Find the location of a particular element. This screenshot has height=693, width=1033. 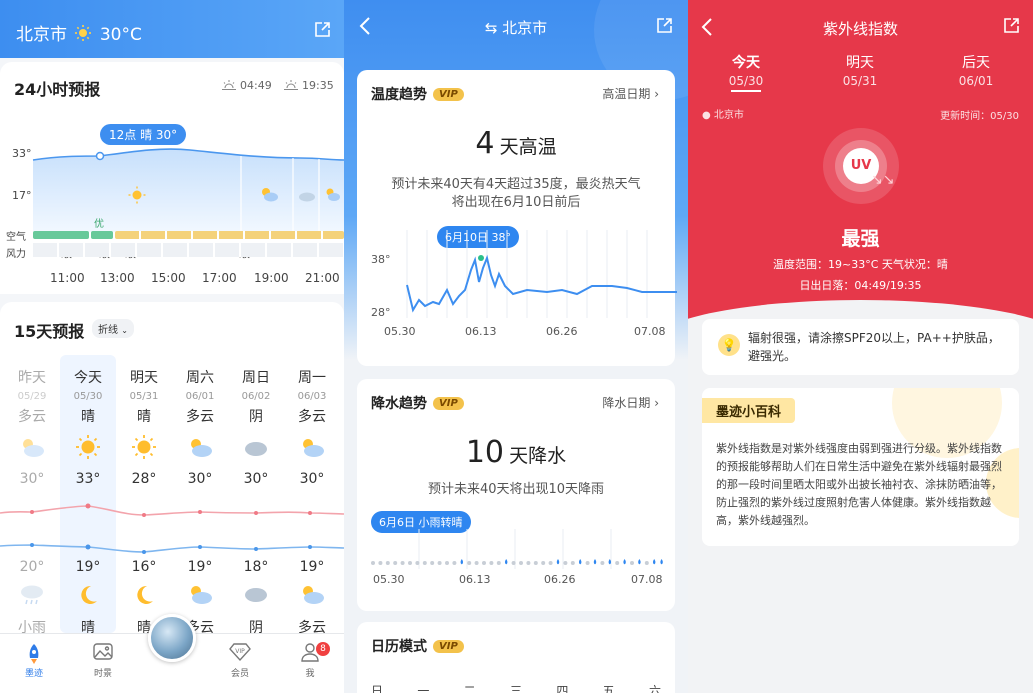

image-icon is located at coordinates (103, 654).